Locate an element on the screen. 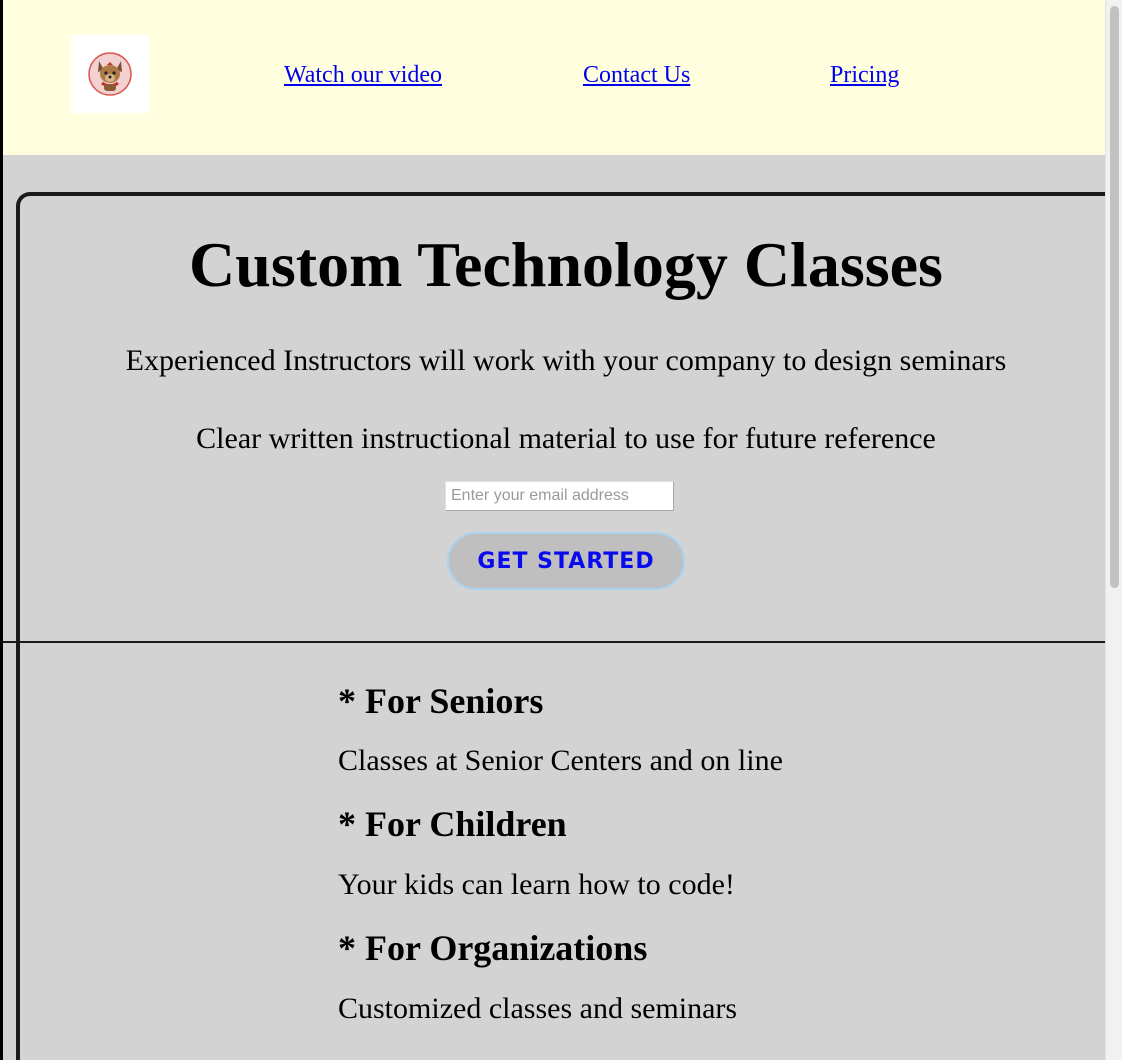 This screenshot has height=1060, width=1122. page-left-edge is located at coordinates (1, 530).